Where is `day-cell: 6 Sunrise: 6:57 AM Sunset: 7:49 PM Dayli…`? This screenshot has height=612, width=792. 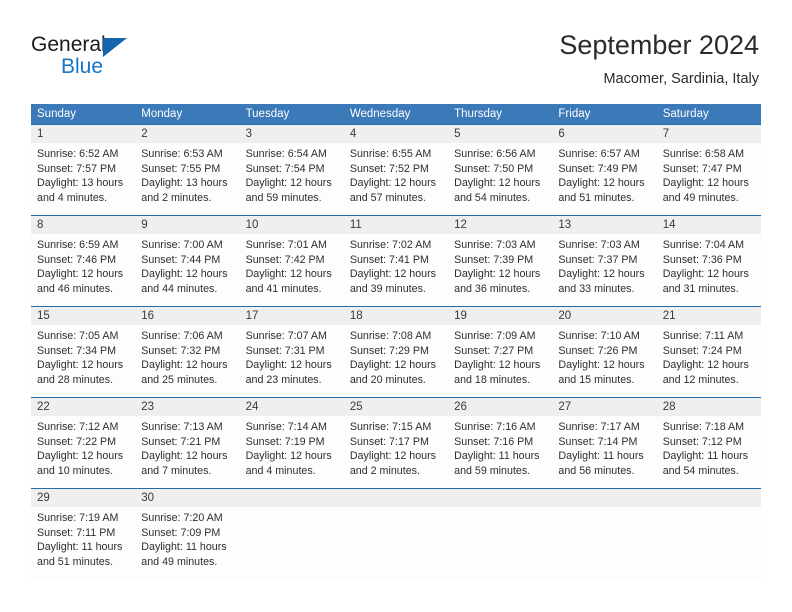
day-cell: 6 Sunrise: 6:57 AM Sunset: 7:49 PM Dayli… is located at coordinates (604, 170).